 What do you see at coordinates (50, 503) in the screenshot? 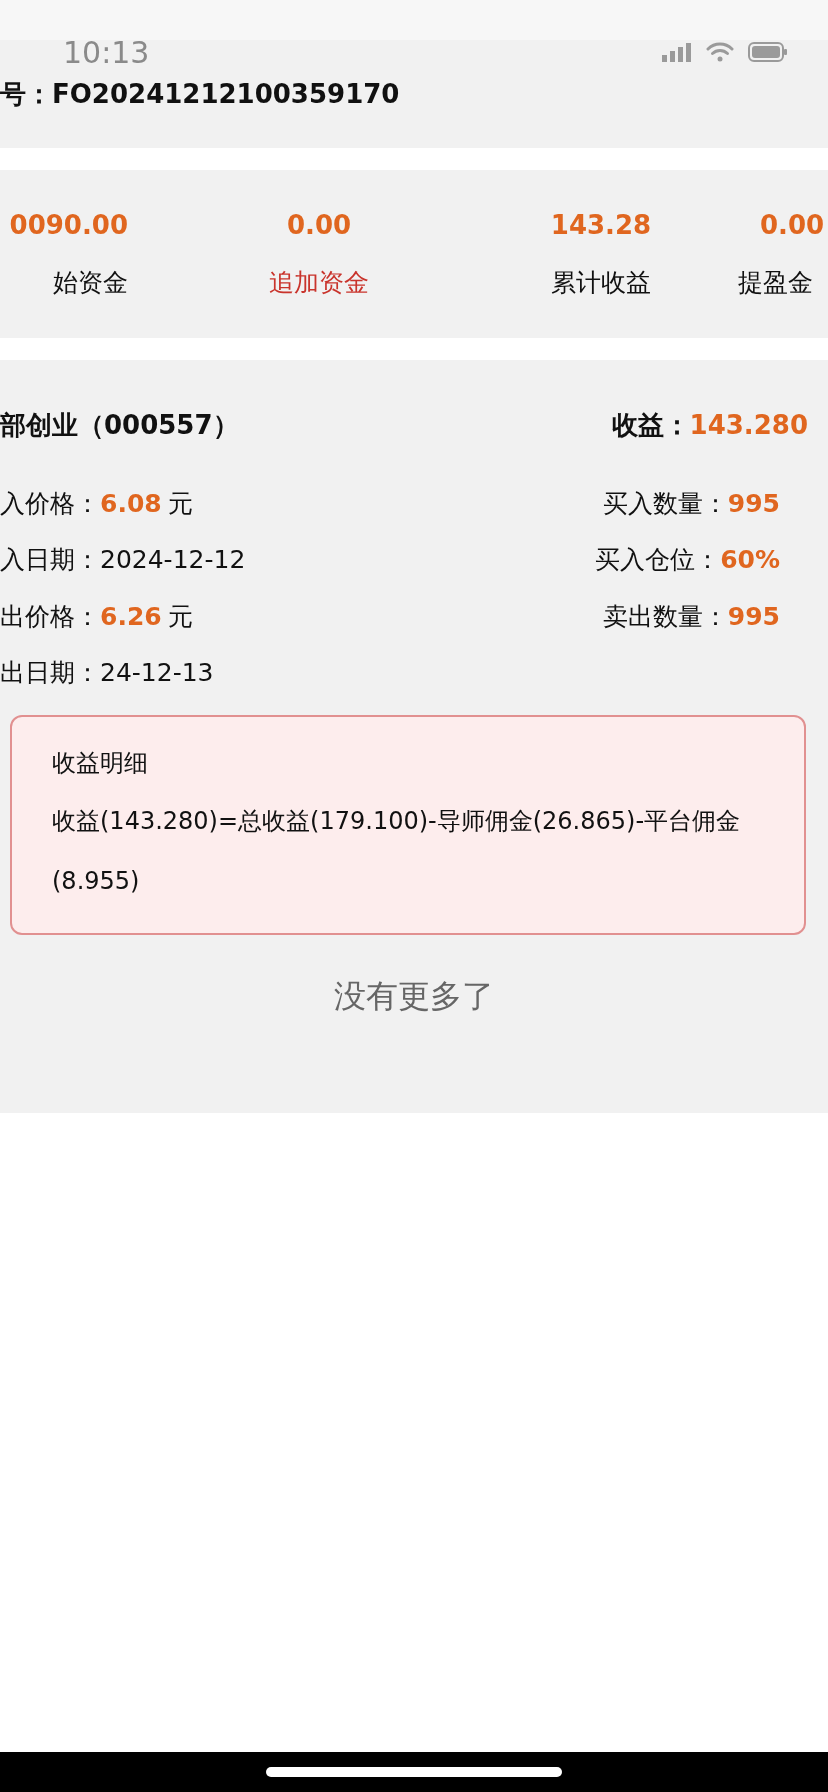
I see `field-label: 入价格：` at bounding box center [50, 503].